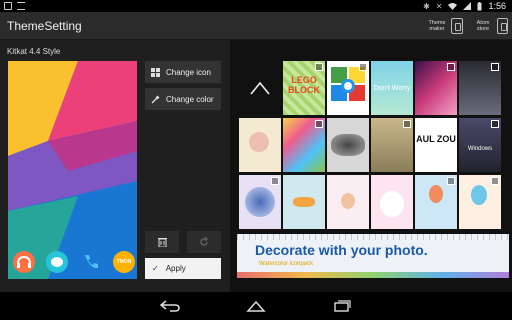 The height and width of the screenshot is (320, 512). I want to click on bluetooth-icon: ✱, so click(426, 6).